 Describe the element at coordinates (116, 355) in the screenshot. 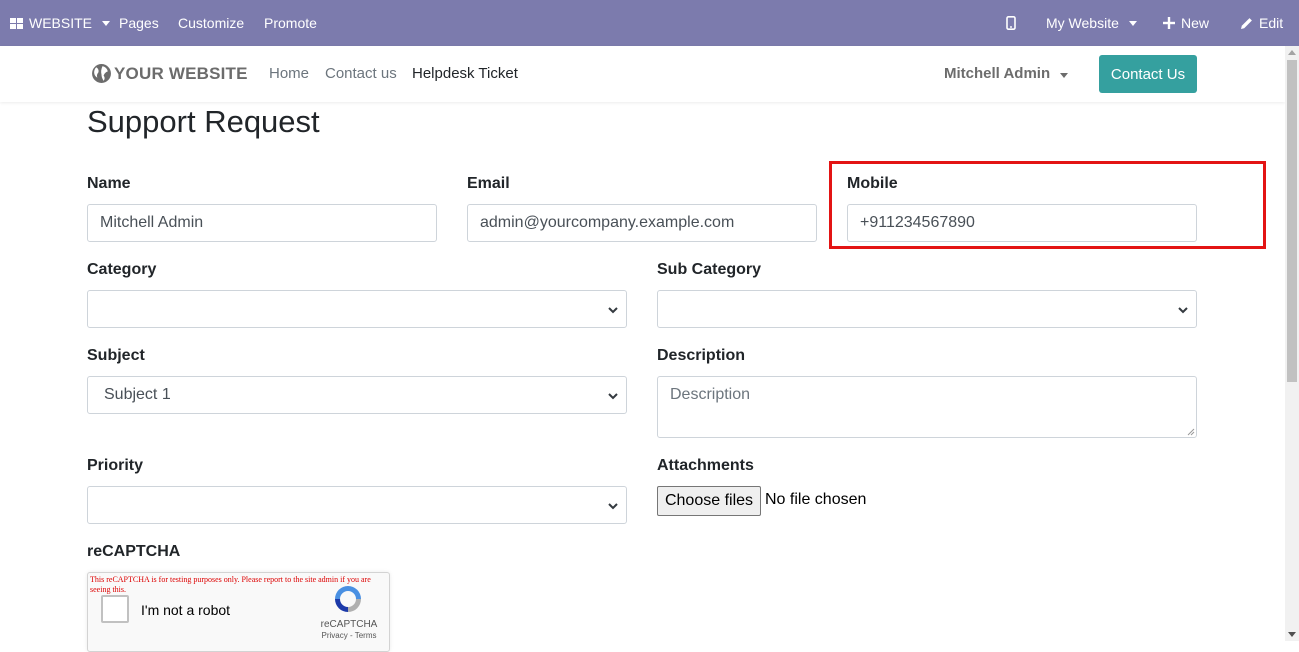

I see `subject-label: Subject` at that location.